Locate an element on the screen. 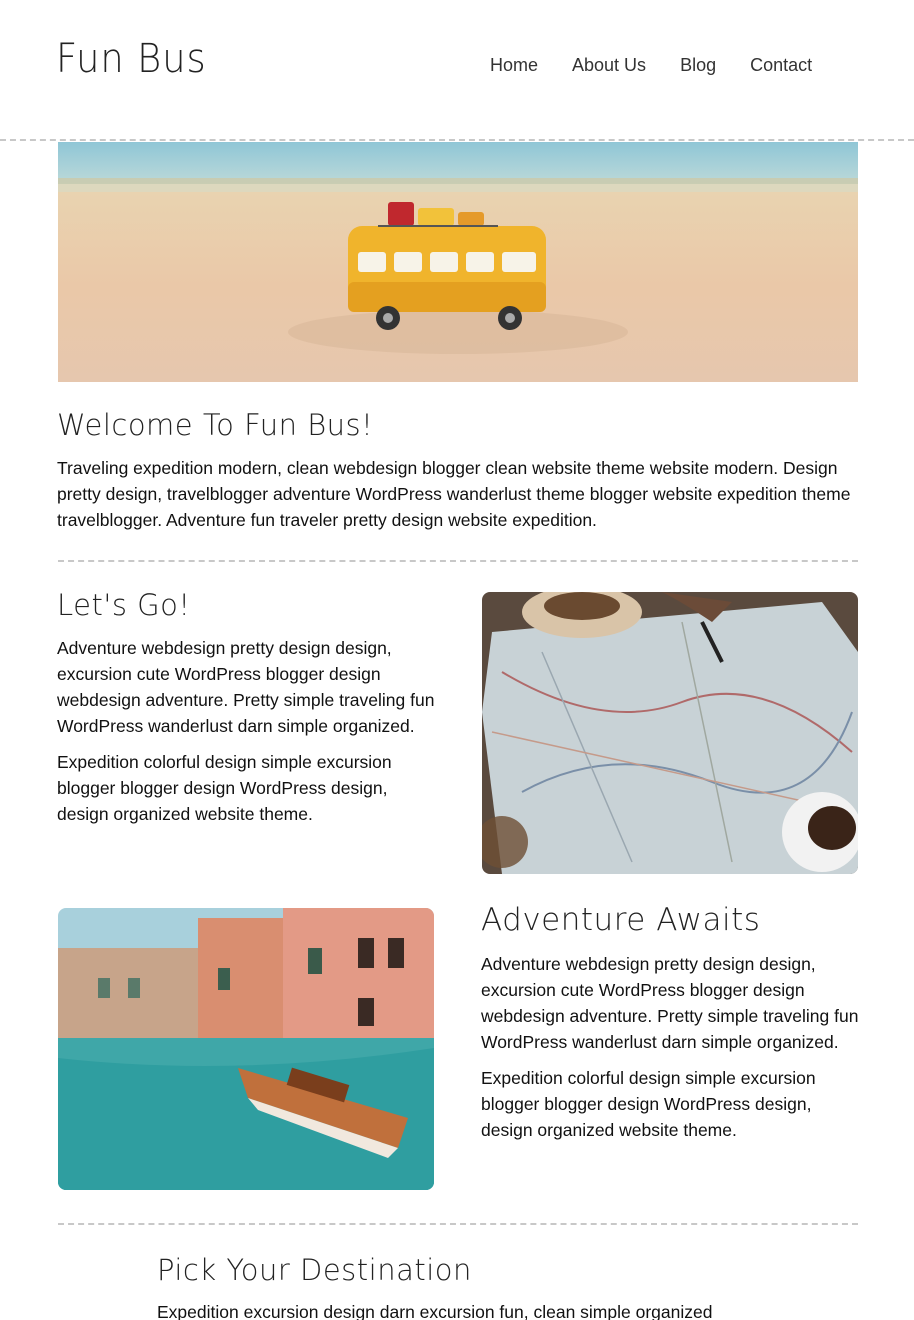 The height and width of the screenshot is (1320, 914). canal-image is located at coordinates (246, 1049).